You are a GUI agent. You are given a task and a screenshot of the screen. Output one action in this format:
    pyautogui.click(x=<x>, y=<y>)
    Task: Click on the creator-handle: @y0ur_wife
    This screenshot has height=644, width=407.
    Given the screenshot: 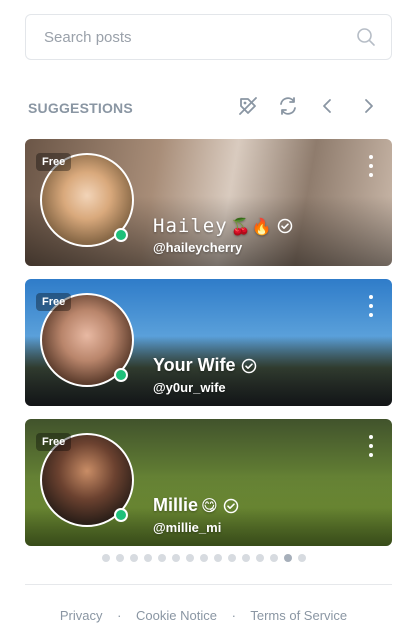 What is the action you would take?
    pyautogui.click(x=189, y=387)
    